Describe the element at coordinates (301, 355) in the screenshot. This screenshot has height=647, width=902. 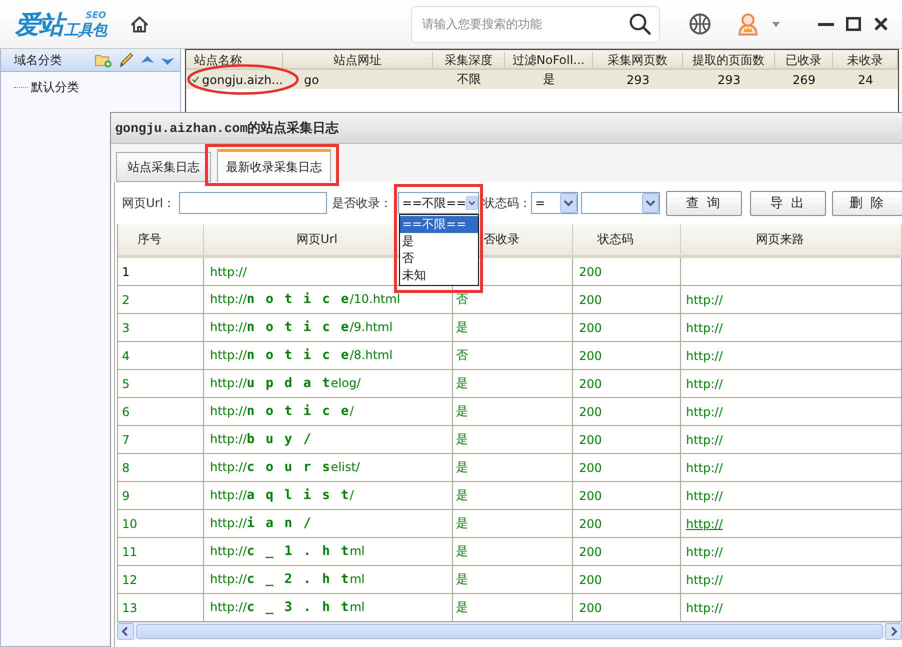
I see `table-cell: http://notice/8.html` at that location.